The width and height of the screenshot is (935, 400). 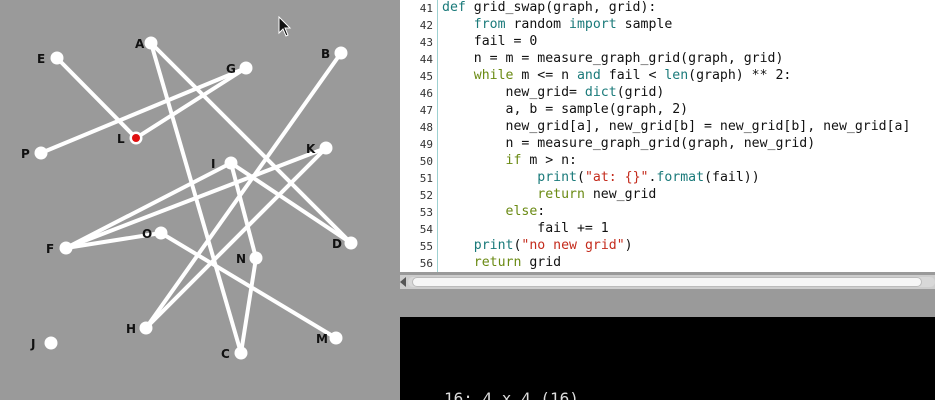 What do you see at coordinates (146, 328) in the screenshot?
I see `node-H` at bounding box center [146, 328].